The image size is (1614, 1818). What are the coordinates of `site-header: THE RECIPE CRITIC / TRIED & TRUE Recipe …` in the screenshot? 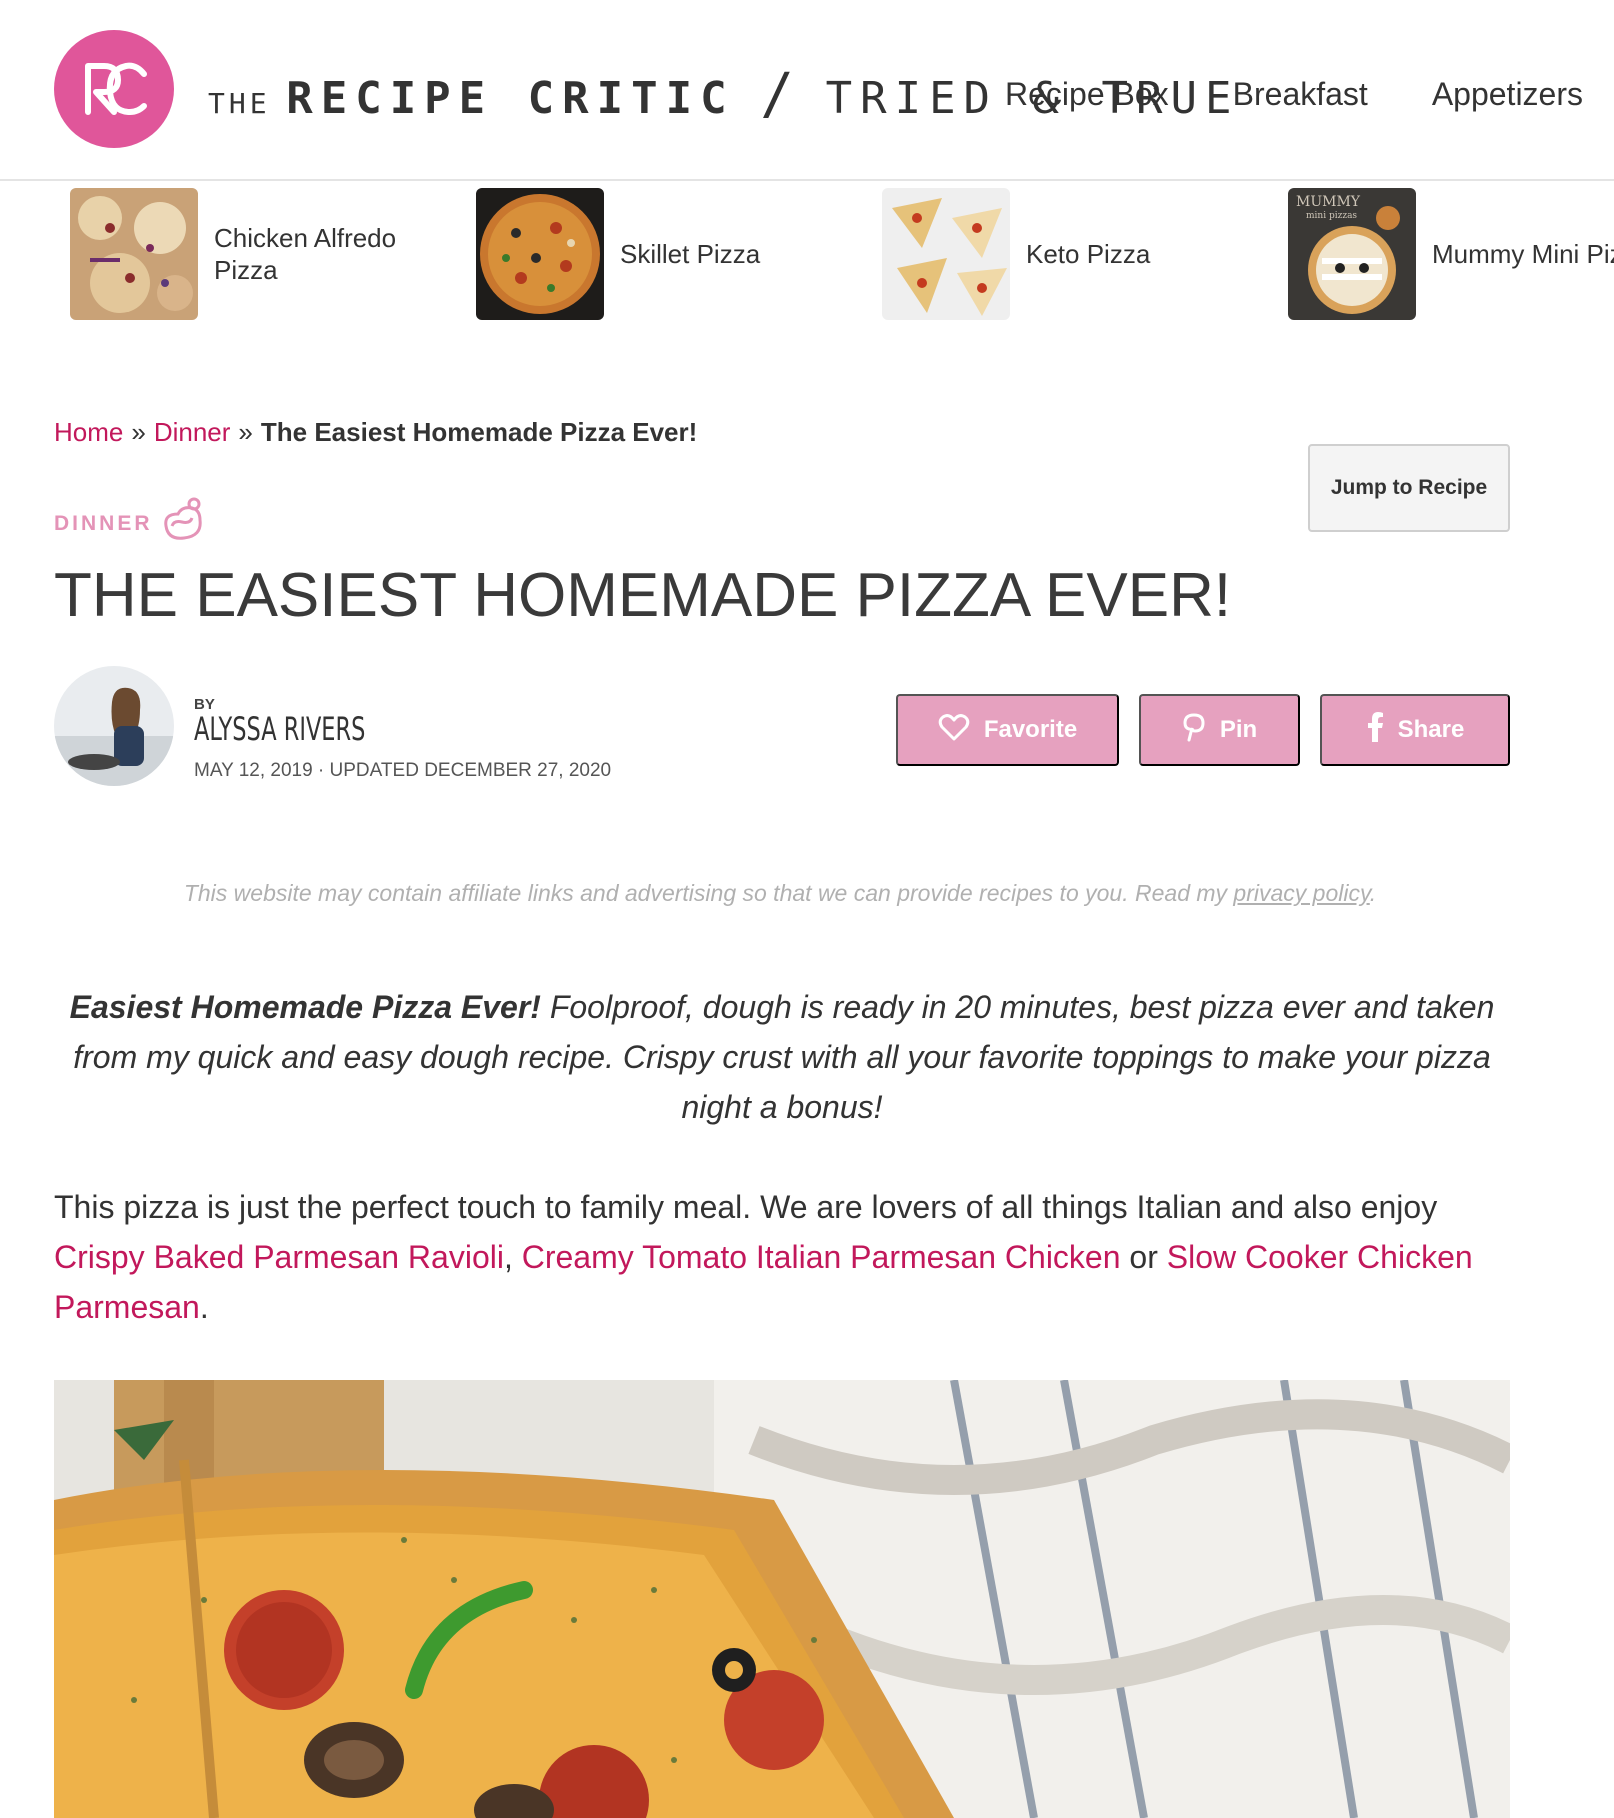 It's located at (807, 90).